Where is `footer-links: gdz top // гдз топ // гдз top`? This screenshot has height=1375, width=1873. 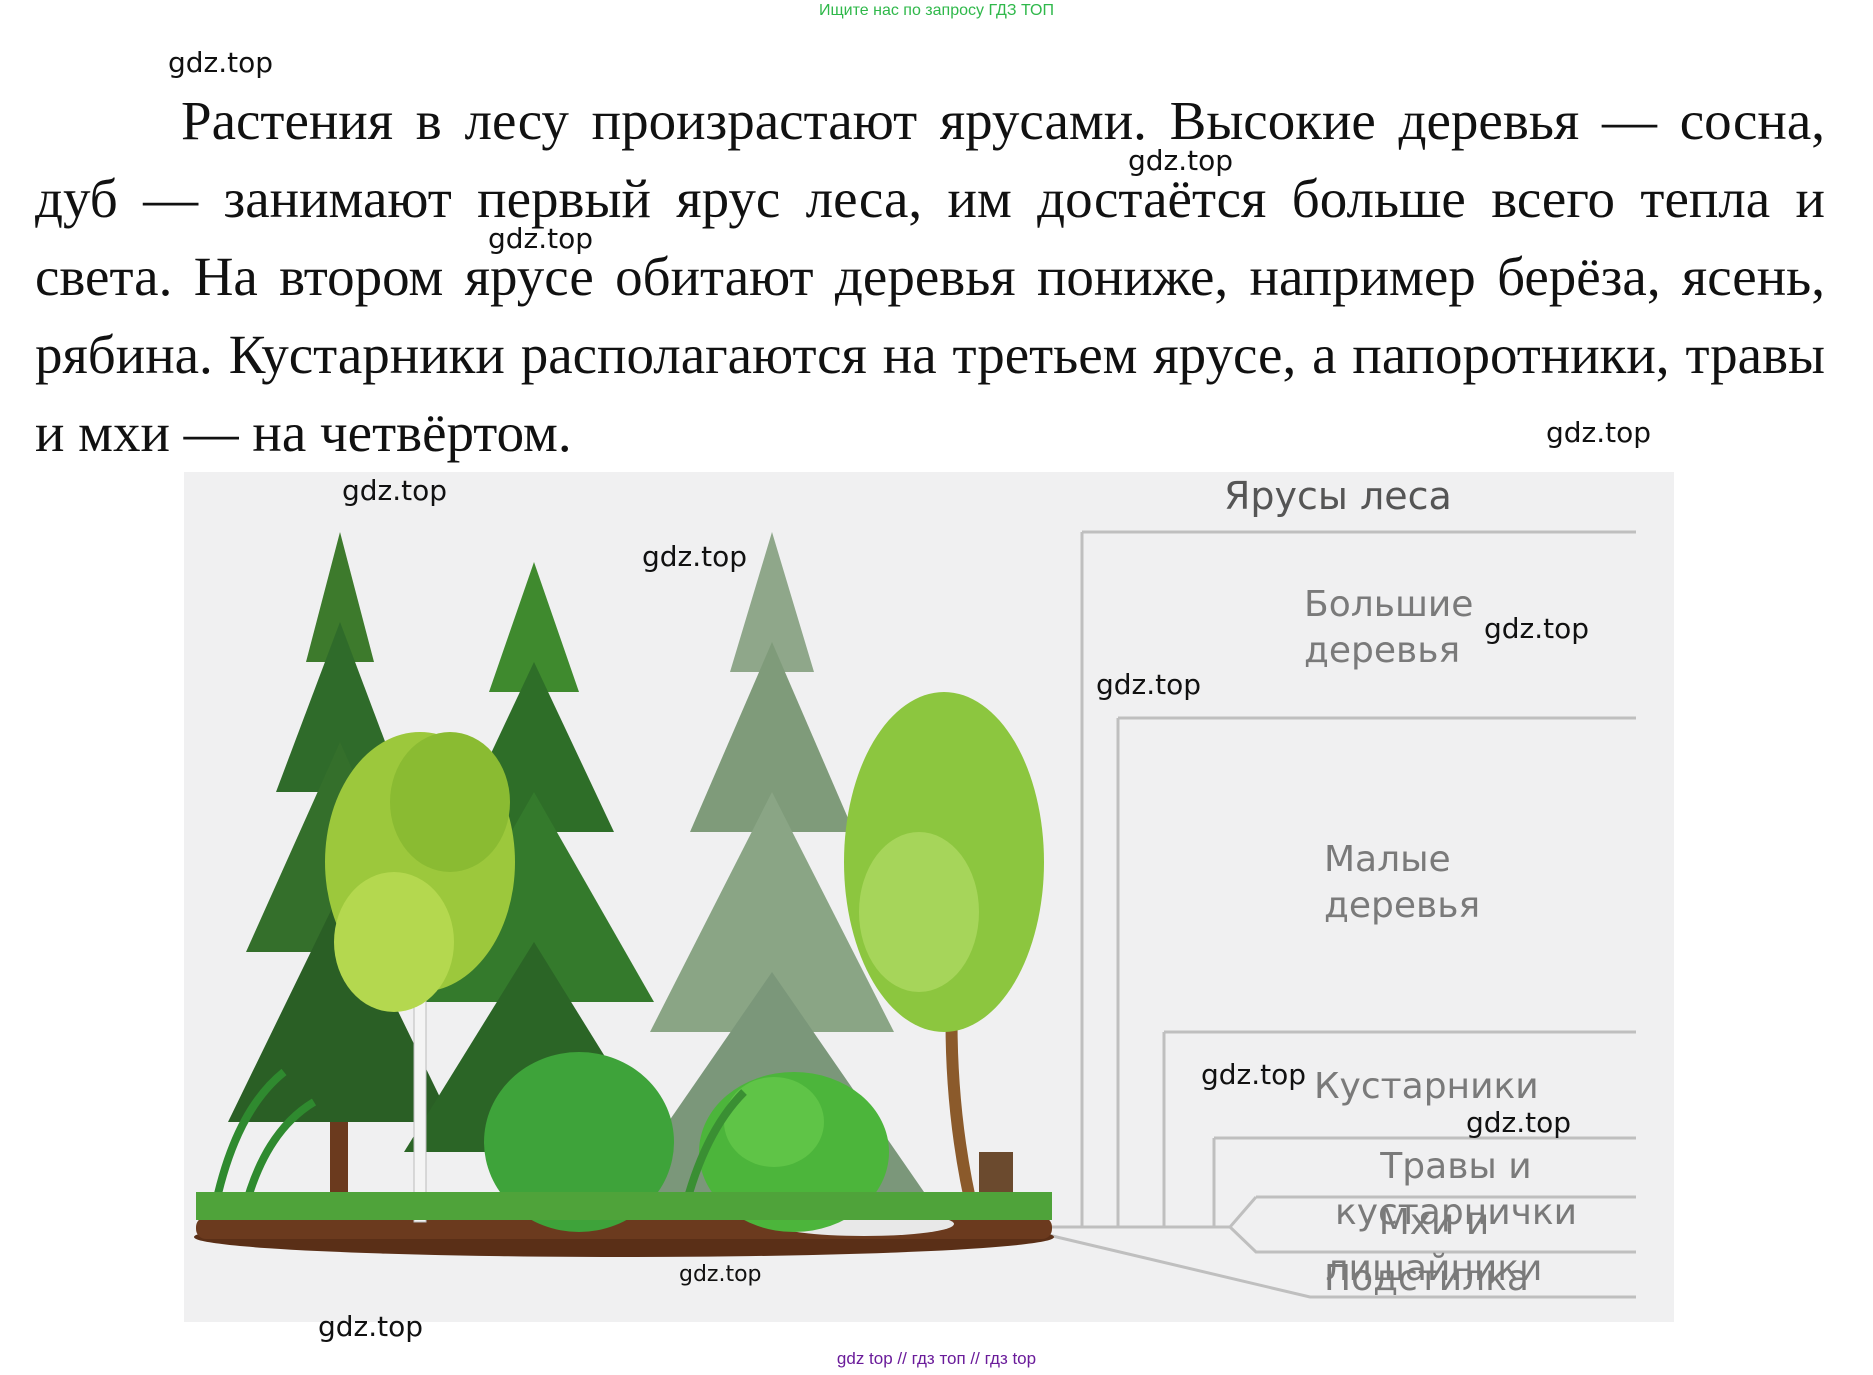 footer-links: gdz top // гдз топ // гдз top is located at coordinates (936, 1359).